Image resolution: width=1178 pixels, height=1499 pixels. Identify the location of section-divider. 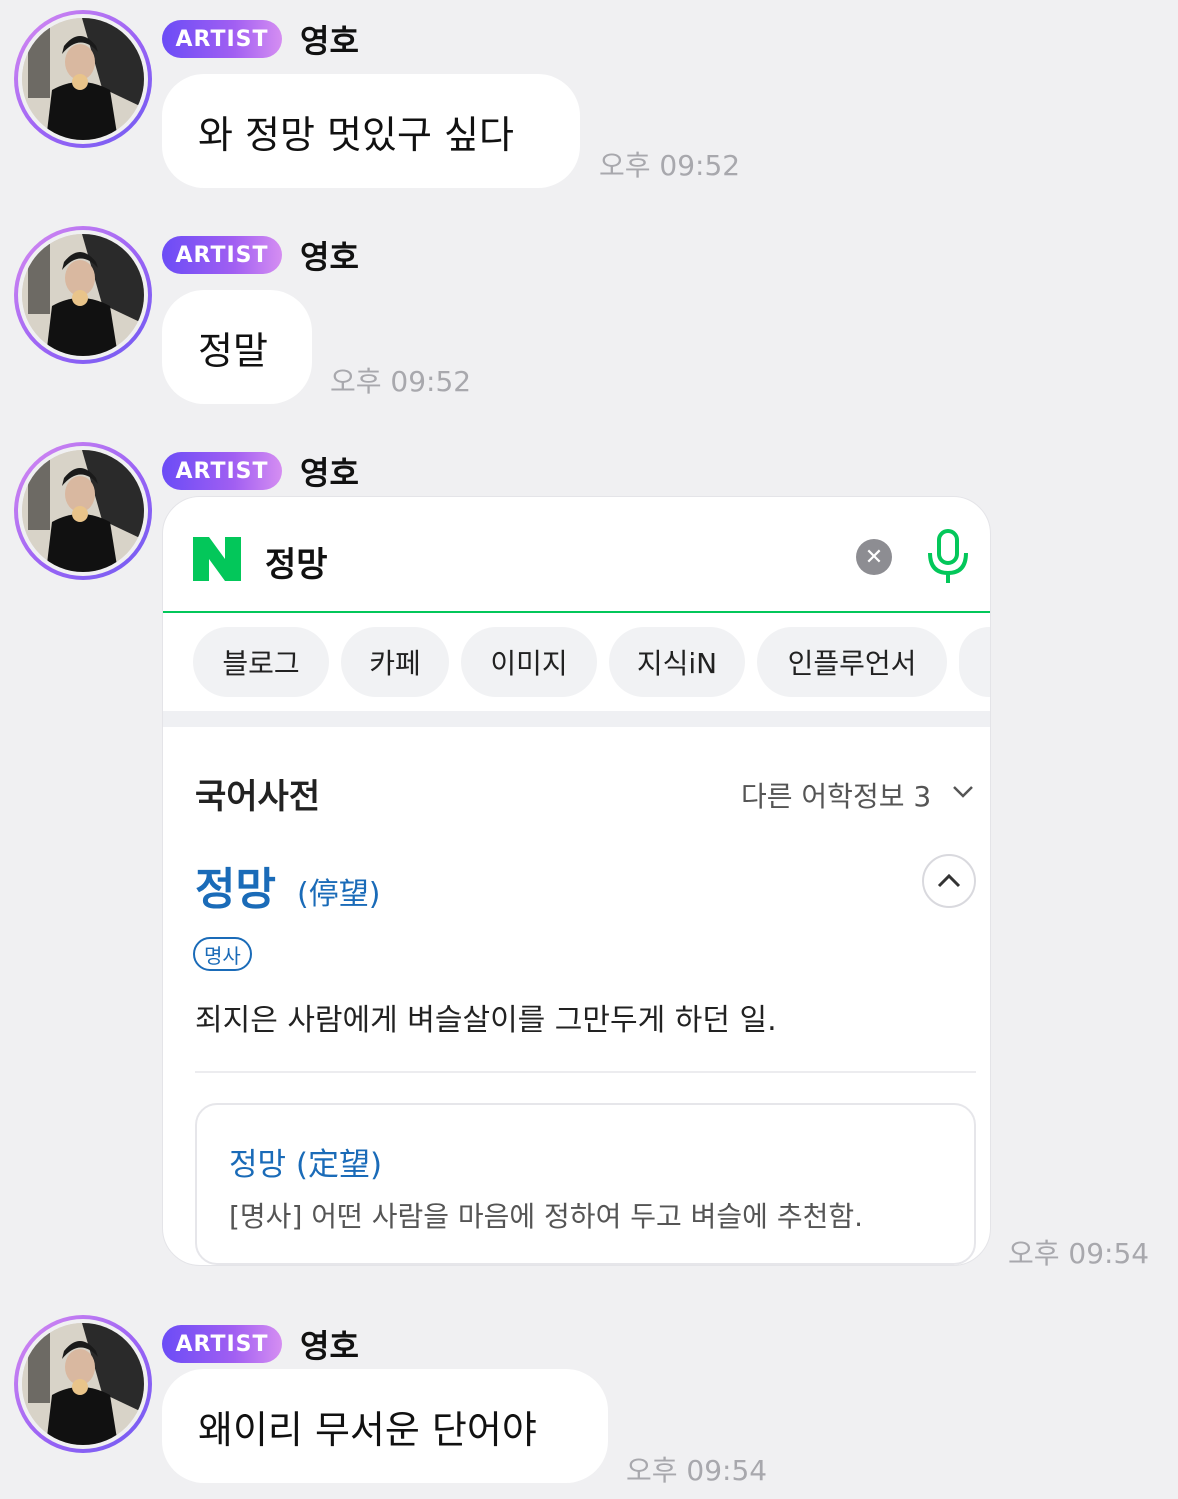
(576, 719).